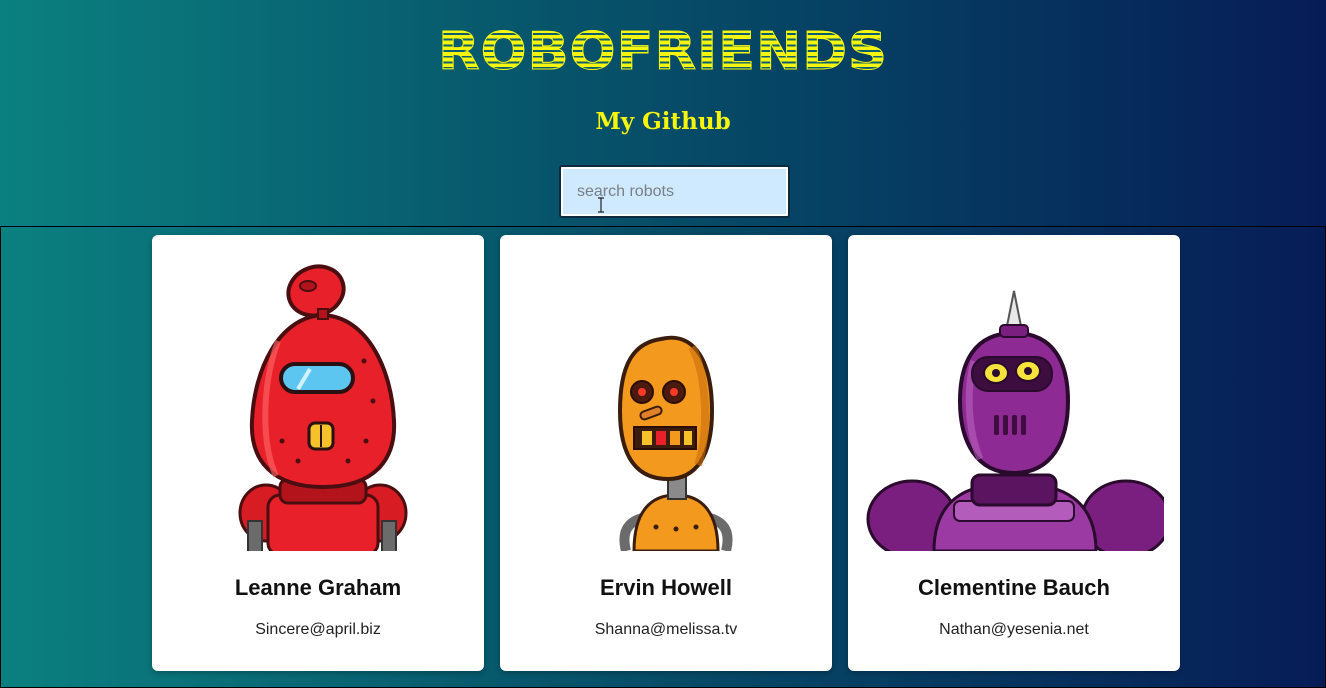 The image size is (1326, 688). I want to click on robot-name: Leanne Graham, so click(318, 587).